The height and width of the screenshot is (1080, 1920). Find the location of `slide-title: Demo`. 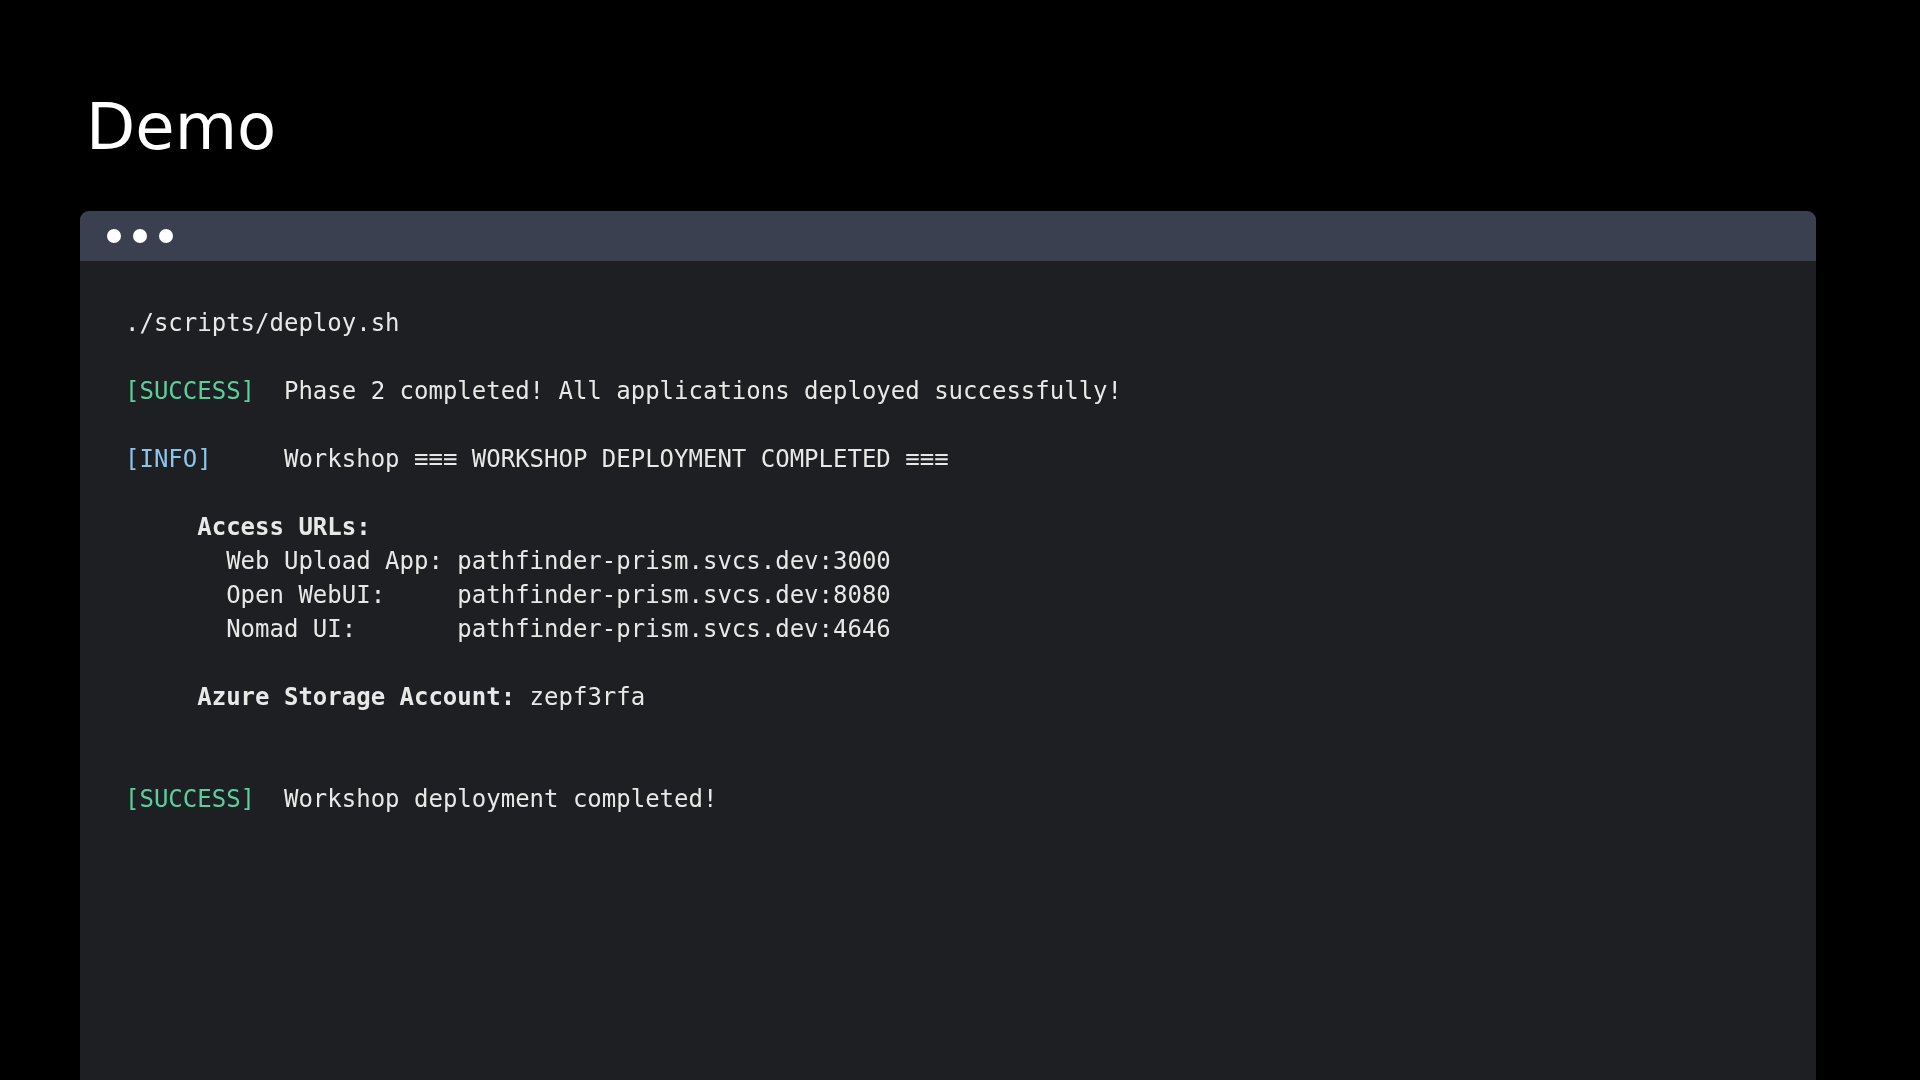

slide-title: Demo is located at coordinates (182, 128).